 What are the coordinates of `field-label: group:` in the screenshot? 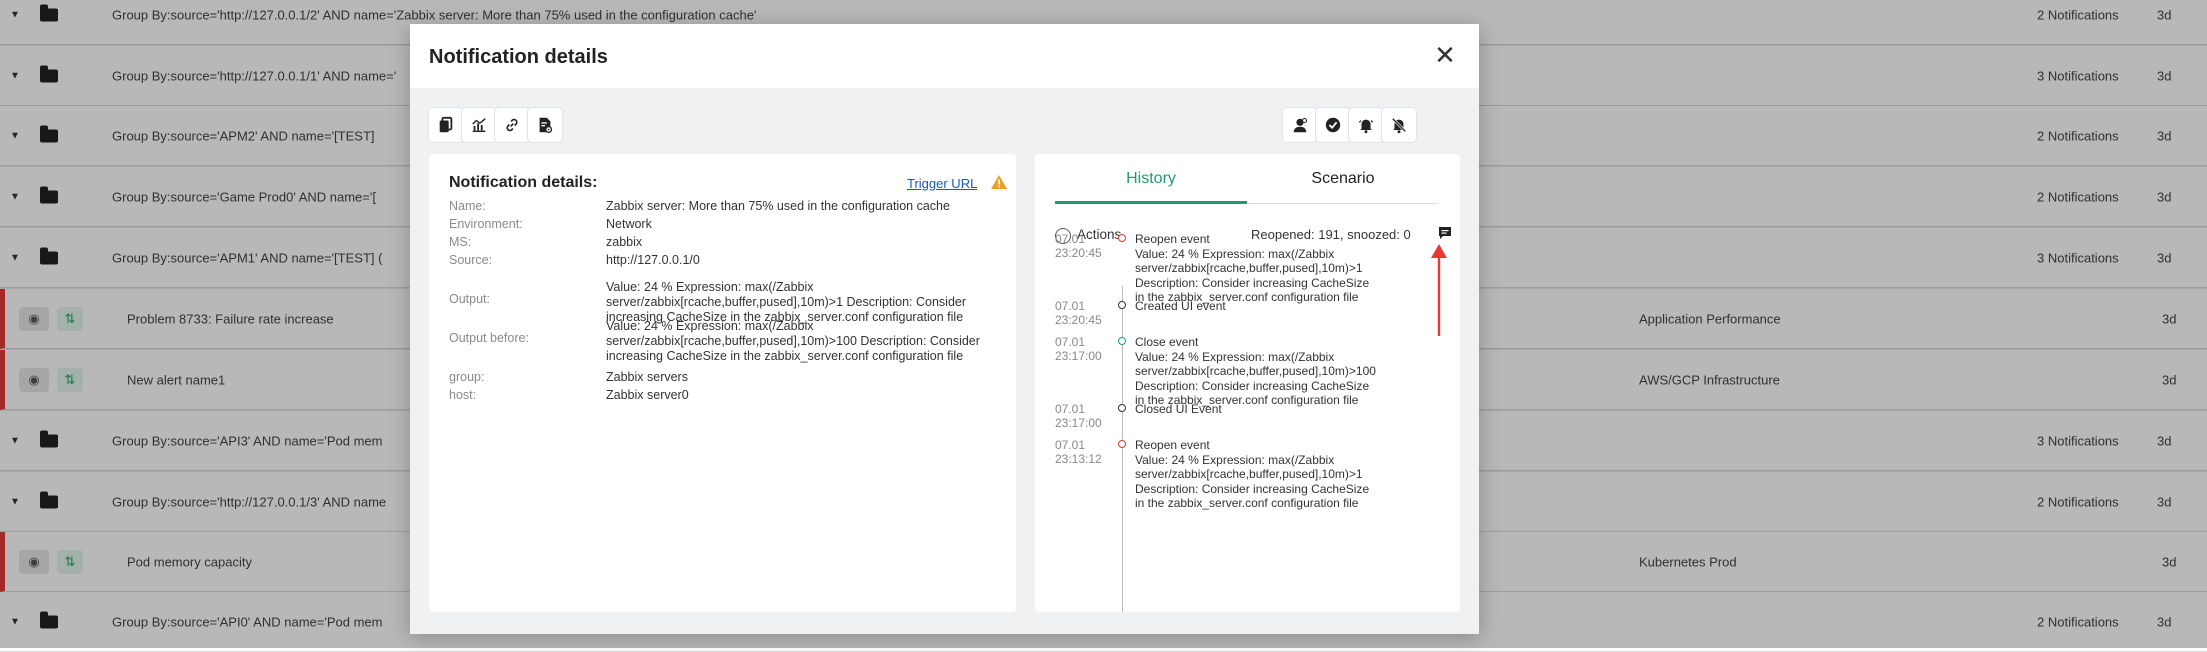 It's located at (467, 377).